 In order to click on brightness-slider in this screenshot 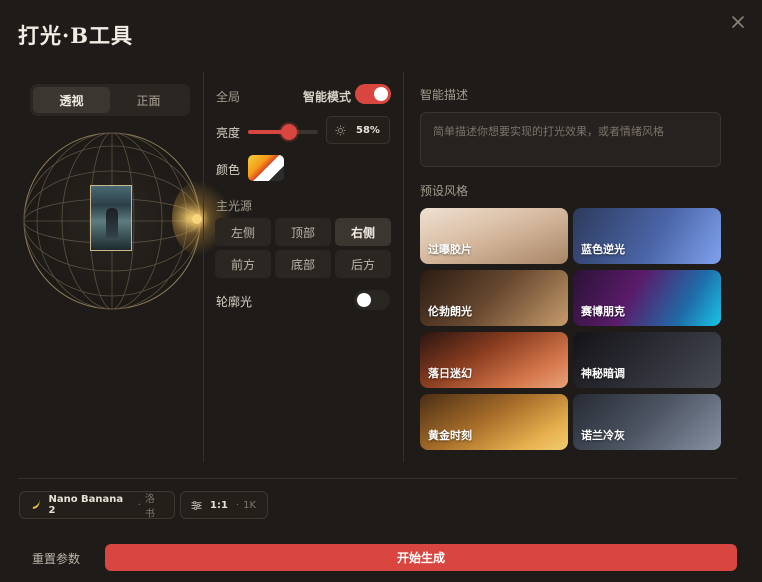, I will do `click(283, 132)`.